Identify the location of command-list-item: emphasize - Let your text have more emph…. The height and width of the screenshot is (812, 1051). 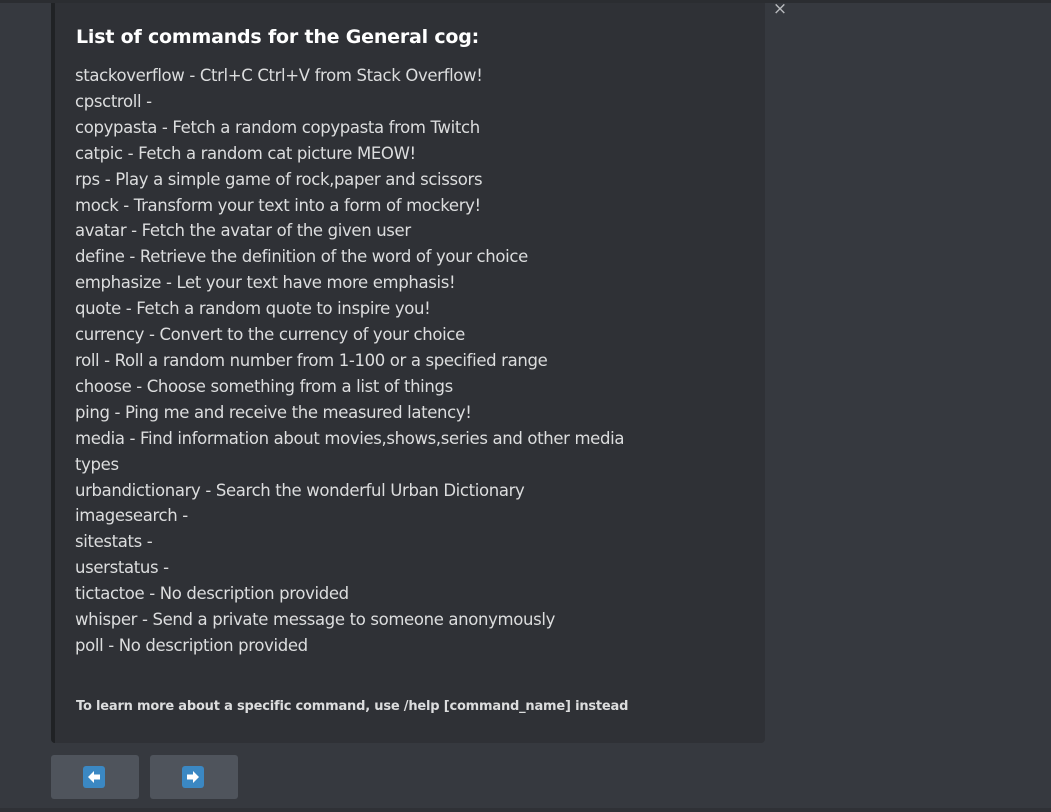
(265, 283).